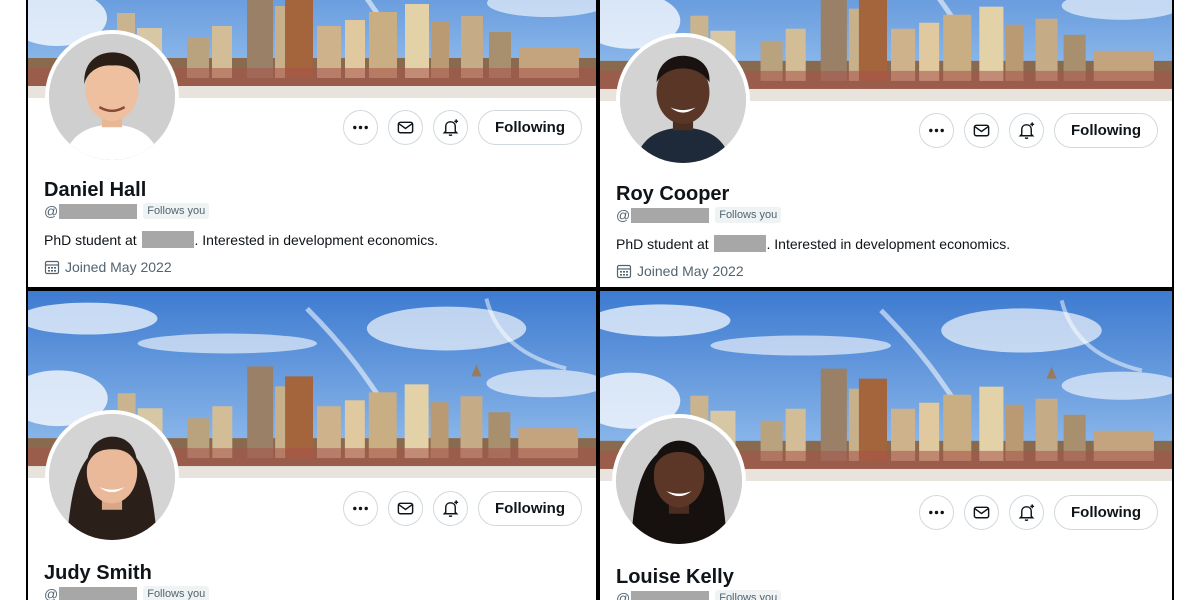  I want to click on profile-name: Daniel Hall, so click(95, 190).